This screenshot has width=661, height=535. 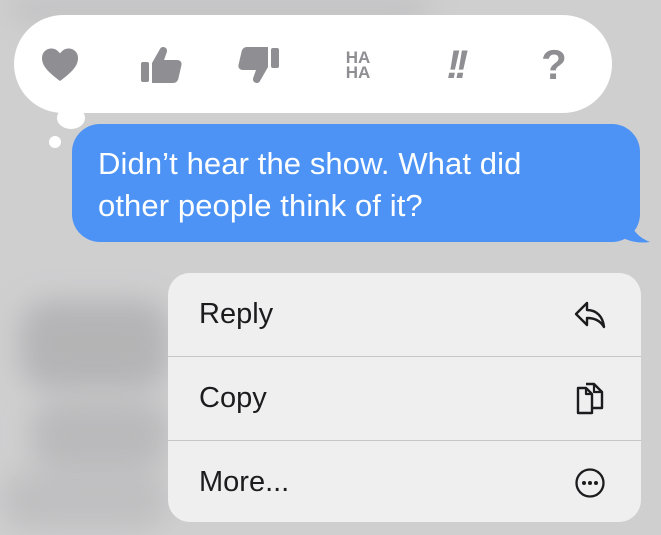 I want to click on menu-item-copy: Copy, so click(x=404, y=398).